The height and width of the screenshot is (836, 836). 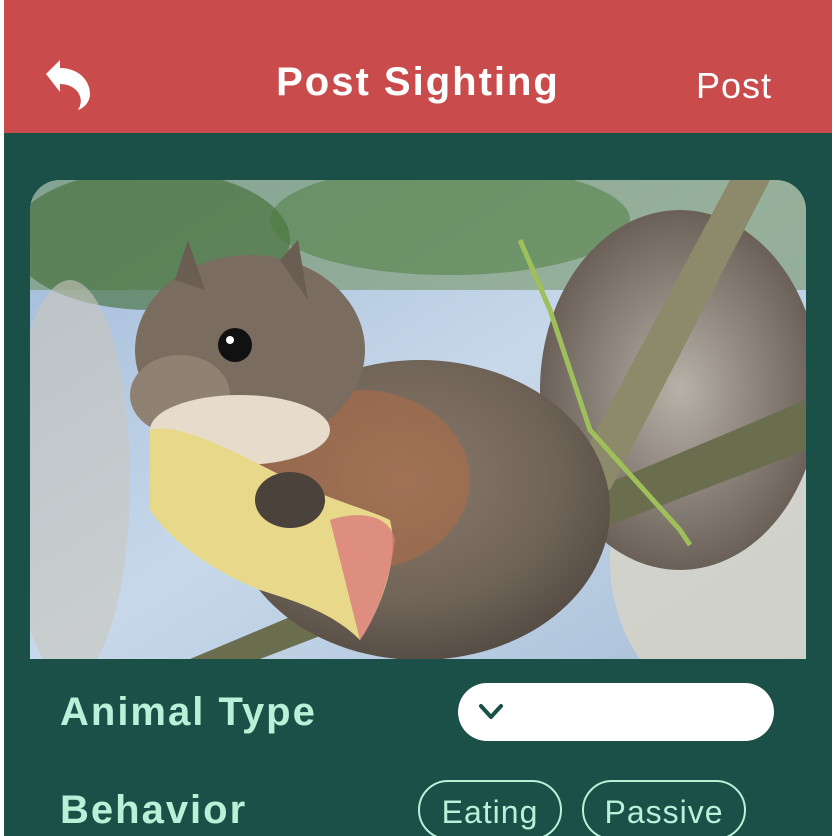 What do you see at coordinates (418, 82) in the screenshot?
I see `page-title-text: Post Sighting` at bounding box center [418, 82].